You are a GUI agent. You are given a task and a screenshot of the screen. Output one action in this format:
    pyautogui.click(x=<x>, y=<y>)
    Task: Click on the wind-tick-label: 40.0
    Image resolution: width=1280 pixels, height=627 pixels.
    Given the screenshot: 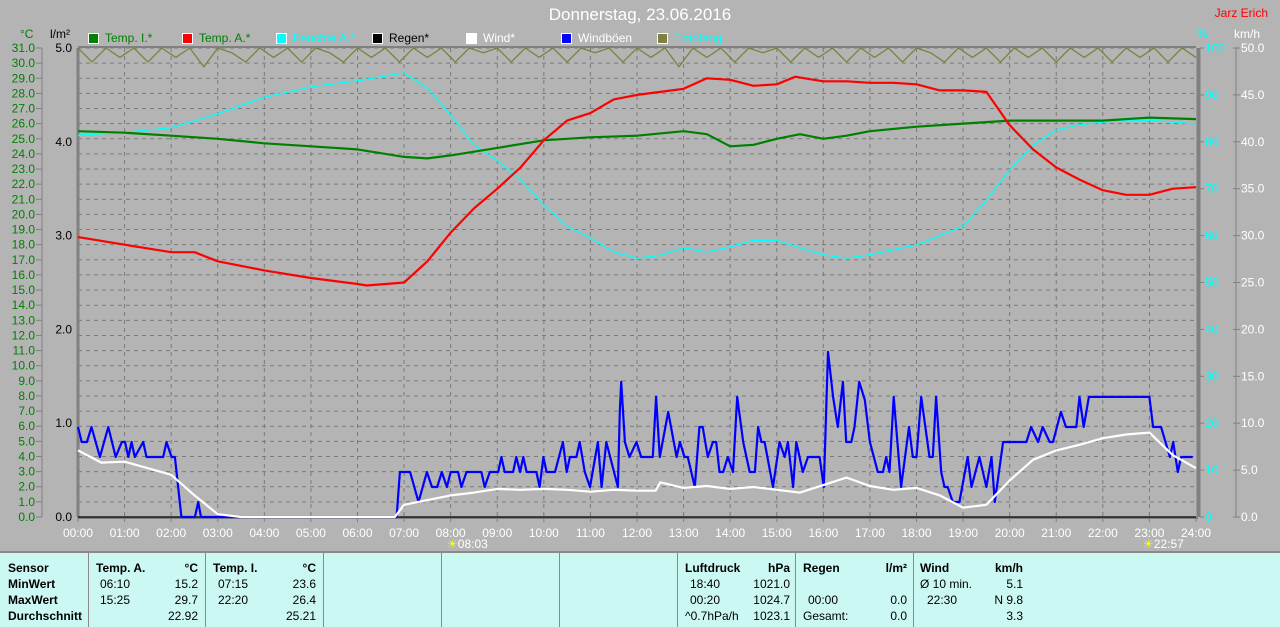 What is the action you would take?
    pyautogui.click(x=1253, y=142)
    